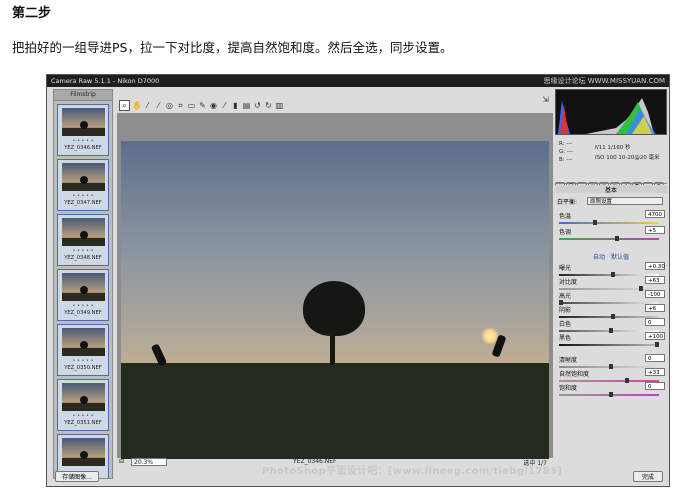 This screenshot has width=686, height=491. What do you see at coordinates (574, 374) in the screenshot?
I see `slider-label: 自然饱和度` at bounding box center [574, 374].